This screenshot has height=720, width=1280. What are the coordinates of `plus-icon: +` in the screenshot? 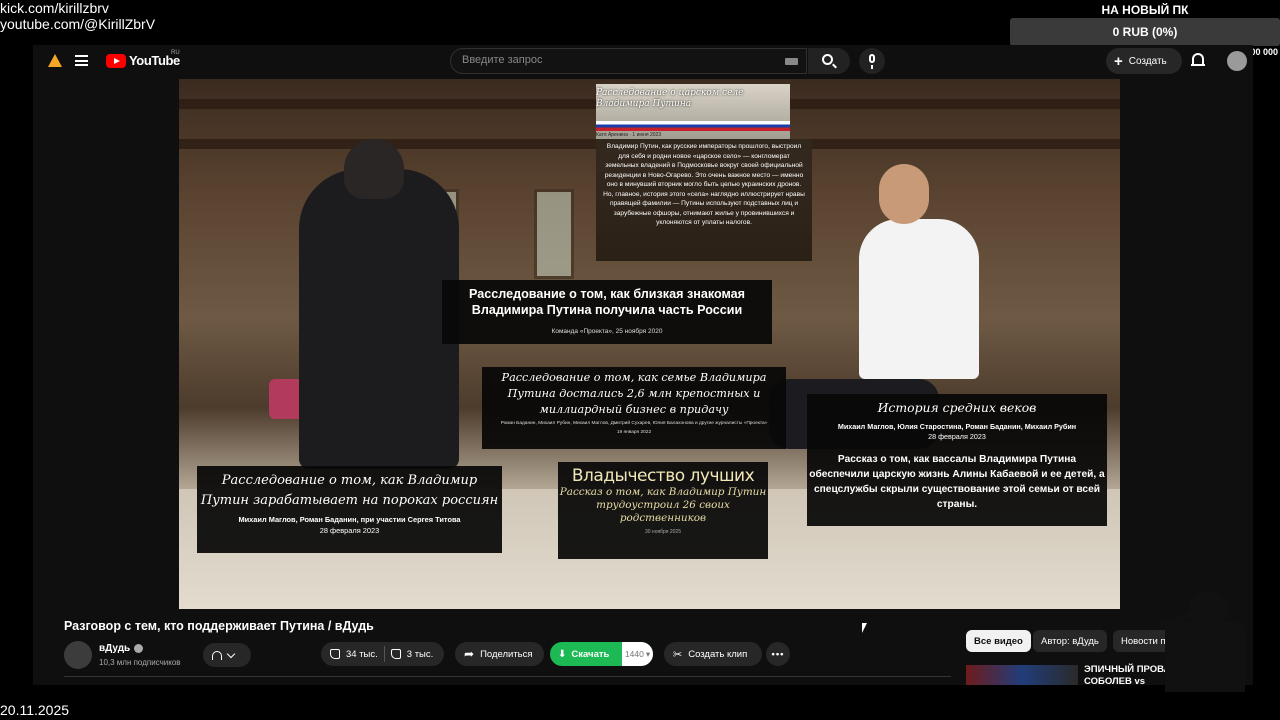 It's located at (1118, 61).